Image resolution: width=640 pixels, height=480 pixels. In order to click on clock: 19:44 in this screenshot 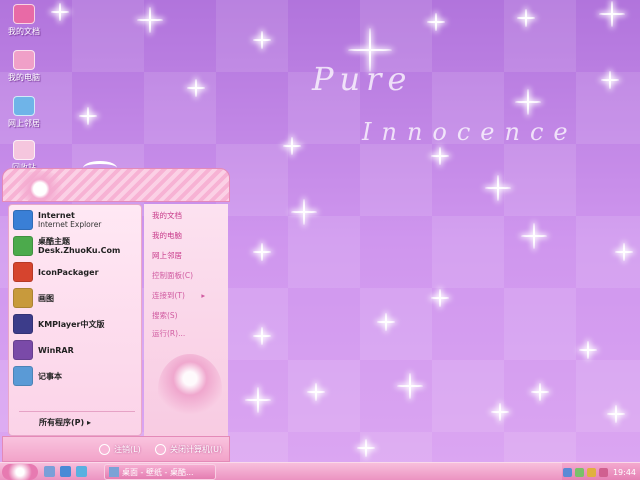, I will do `click(624, 472)`.